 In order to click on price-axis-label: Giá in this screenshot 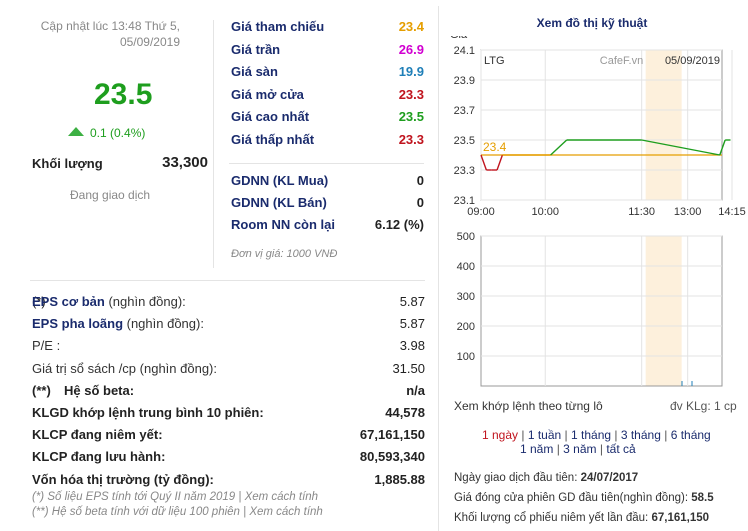, I will do `click(459, 38)`.